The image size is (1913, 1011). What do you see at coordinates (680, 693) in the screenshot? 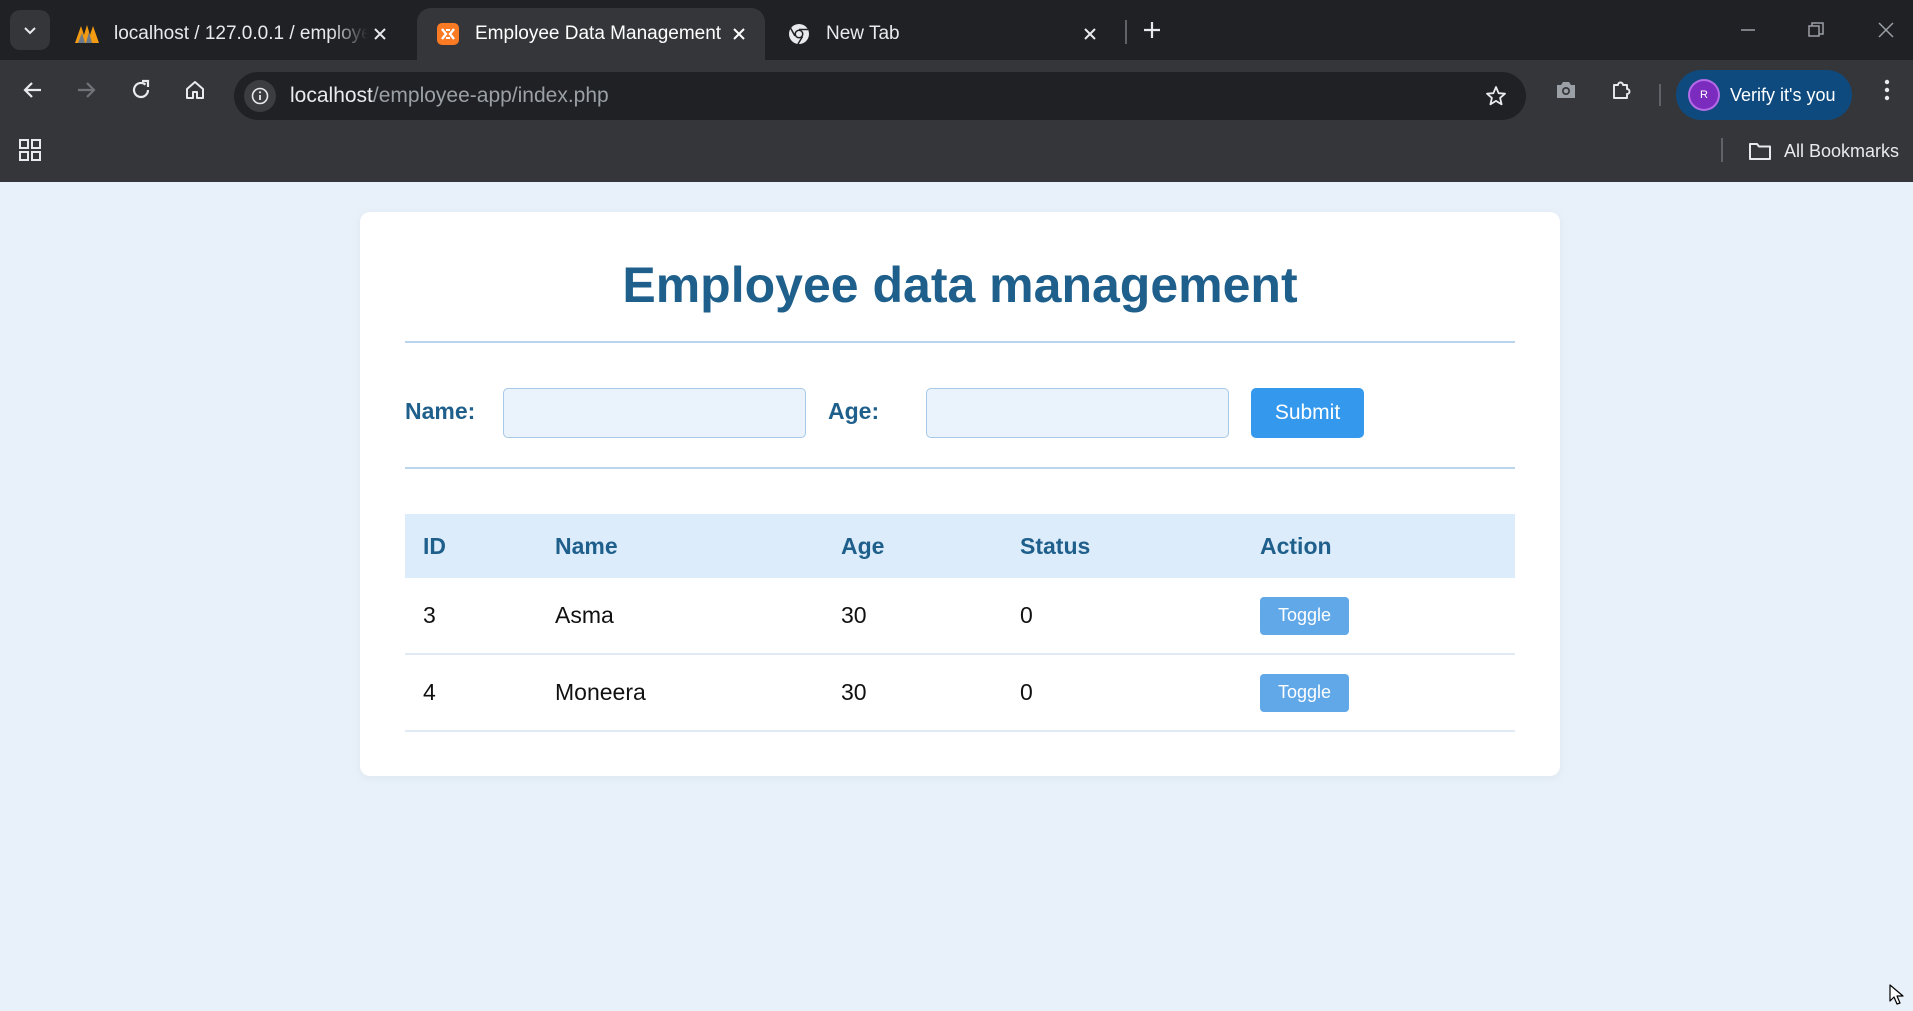
I see `cell-name: Moneera` at bounding box center [680, 693].